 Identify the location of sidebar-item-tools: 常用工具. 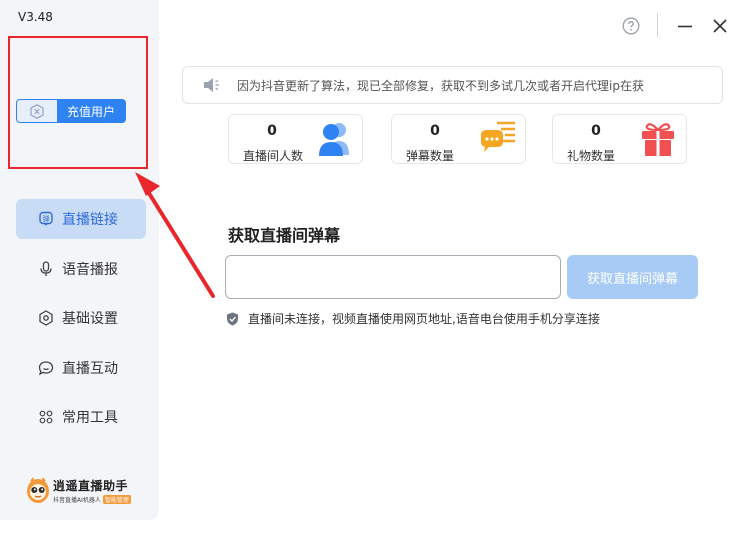
(81, 417).